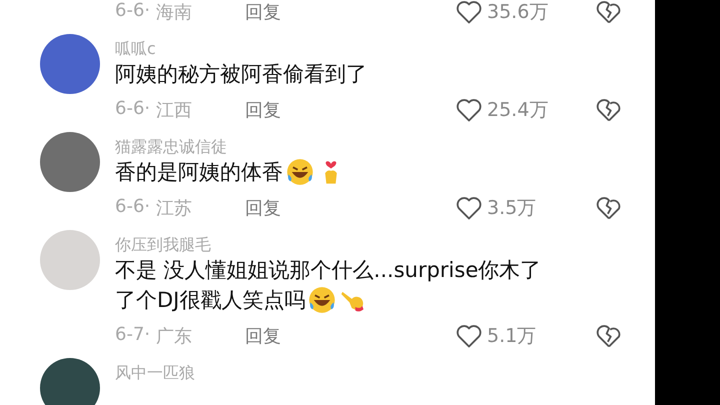 The width and height of the screenshot is (720, 405). Describe the element at coordinates (70, 381) in the screenshot. I see `avatar-photo` at that location.